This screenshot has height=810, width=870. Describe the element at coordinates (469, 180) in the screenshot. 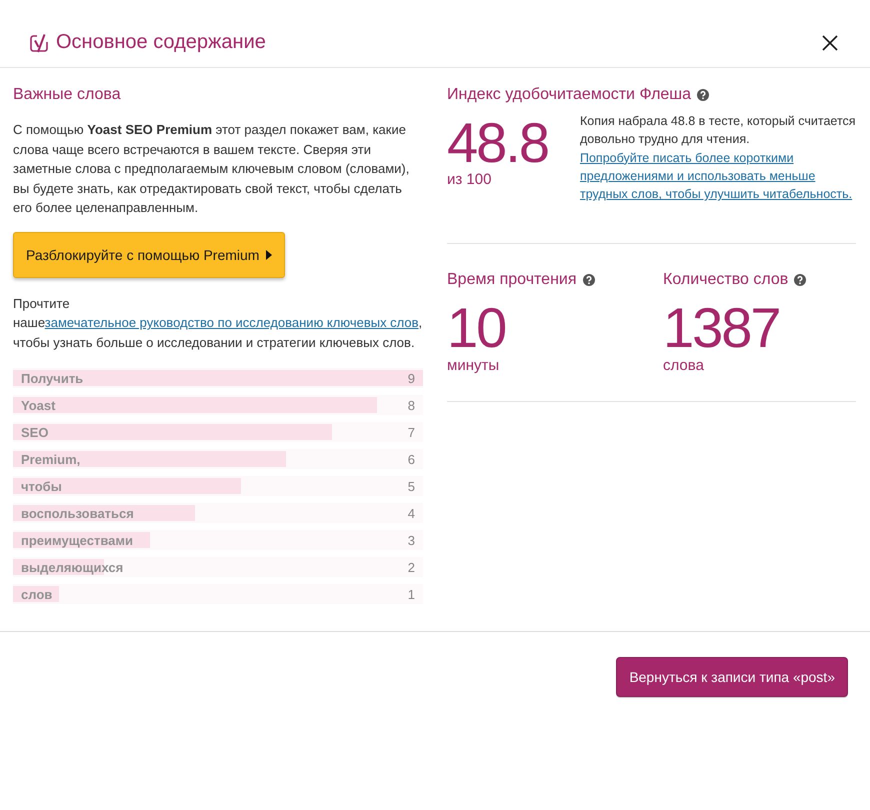

I see `score-scale: из 100` at that location.